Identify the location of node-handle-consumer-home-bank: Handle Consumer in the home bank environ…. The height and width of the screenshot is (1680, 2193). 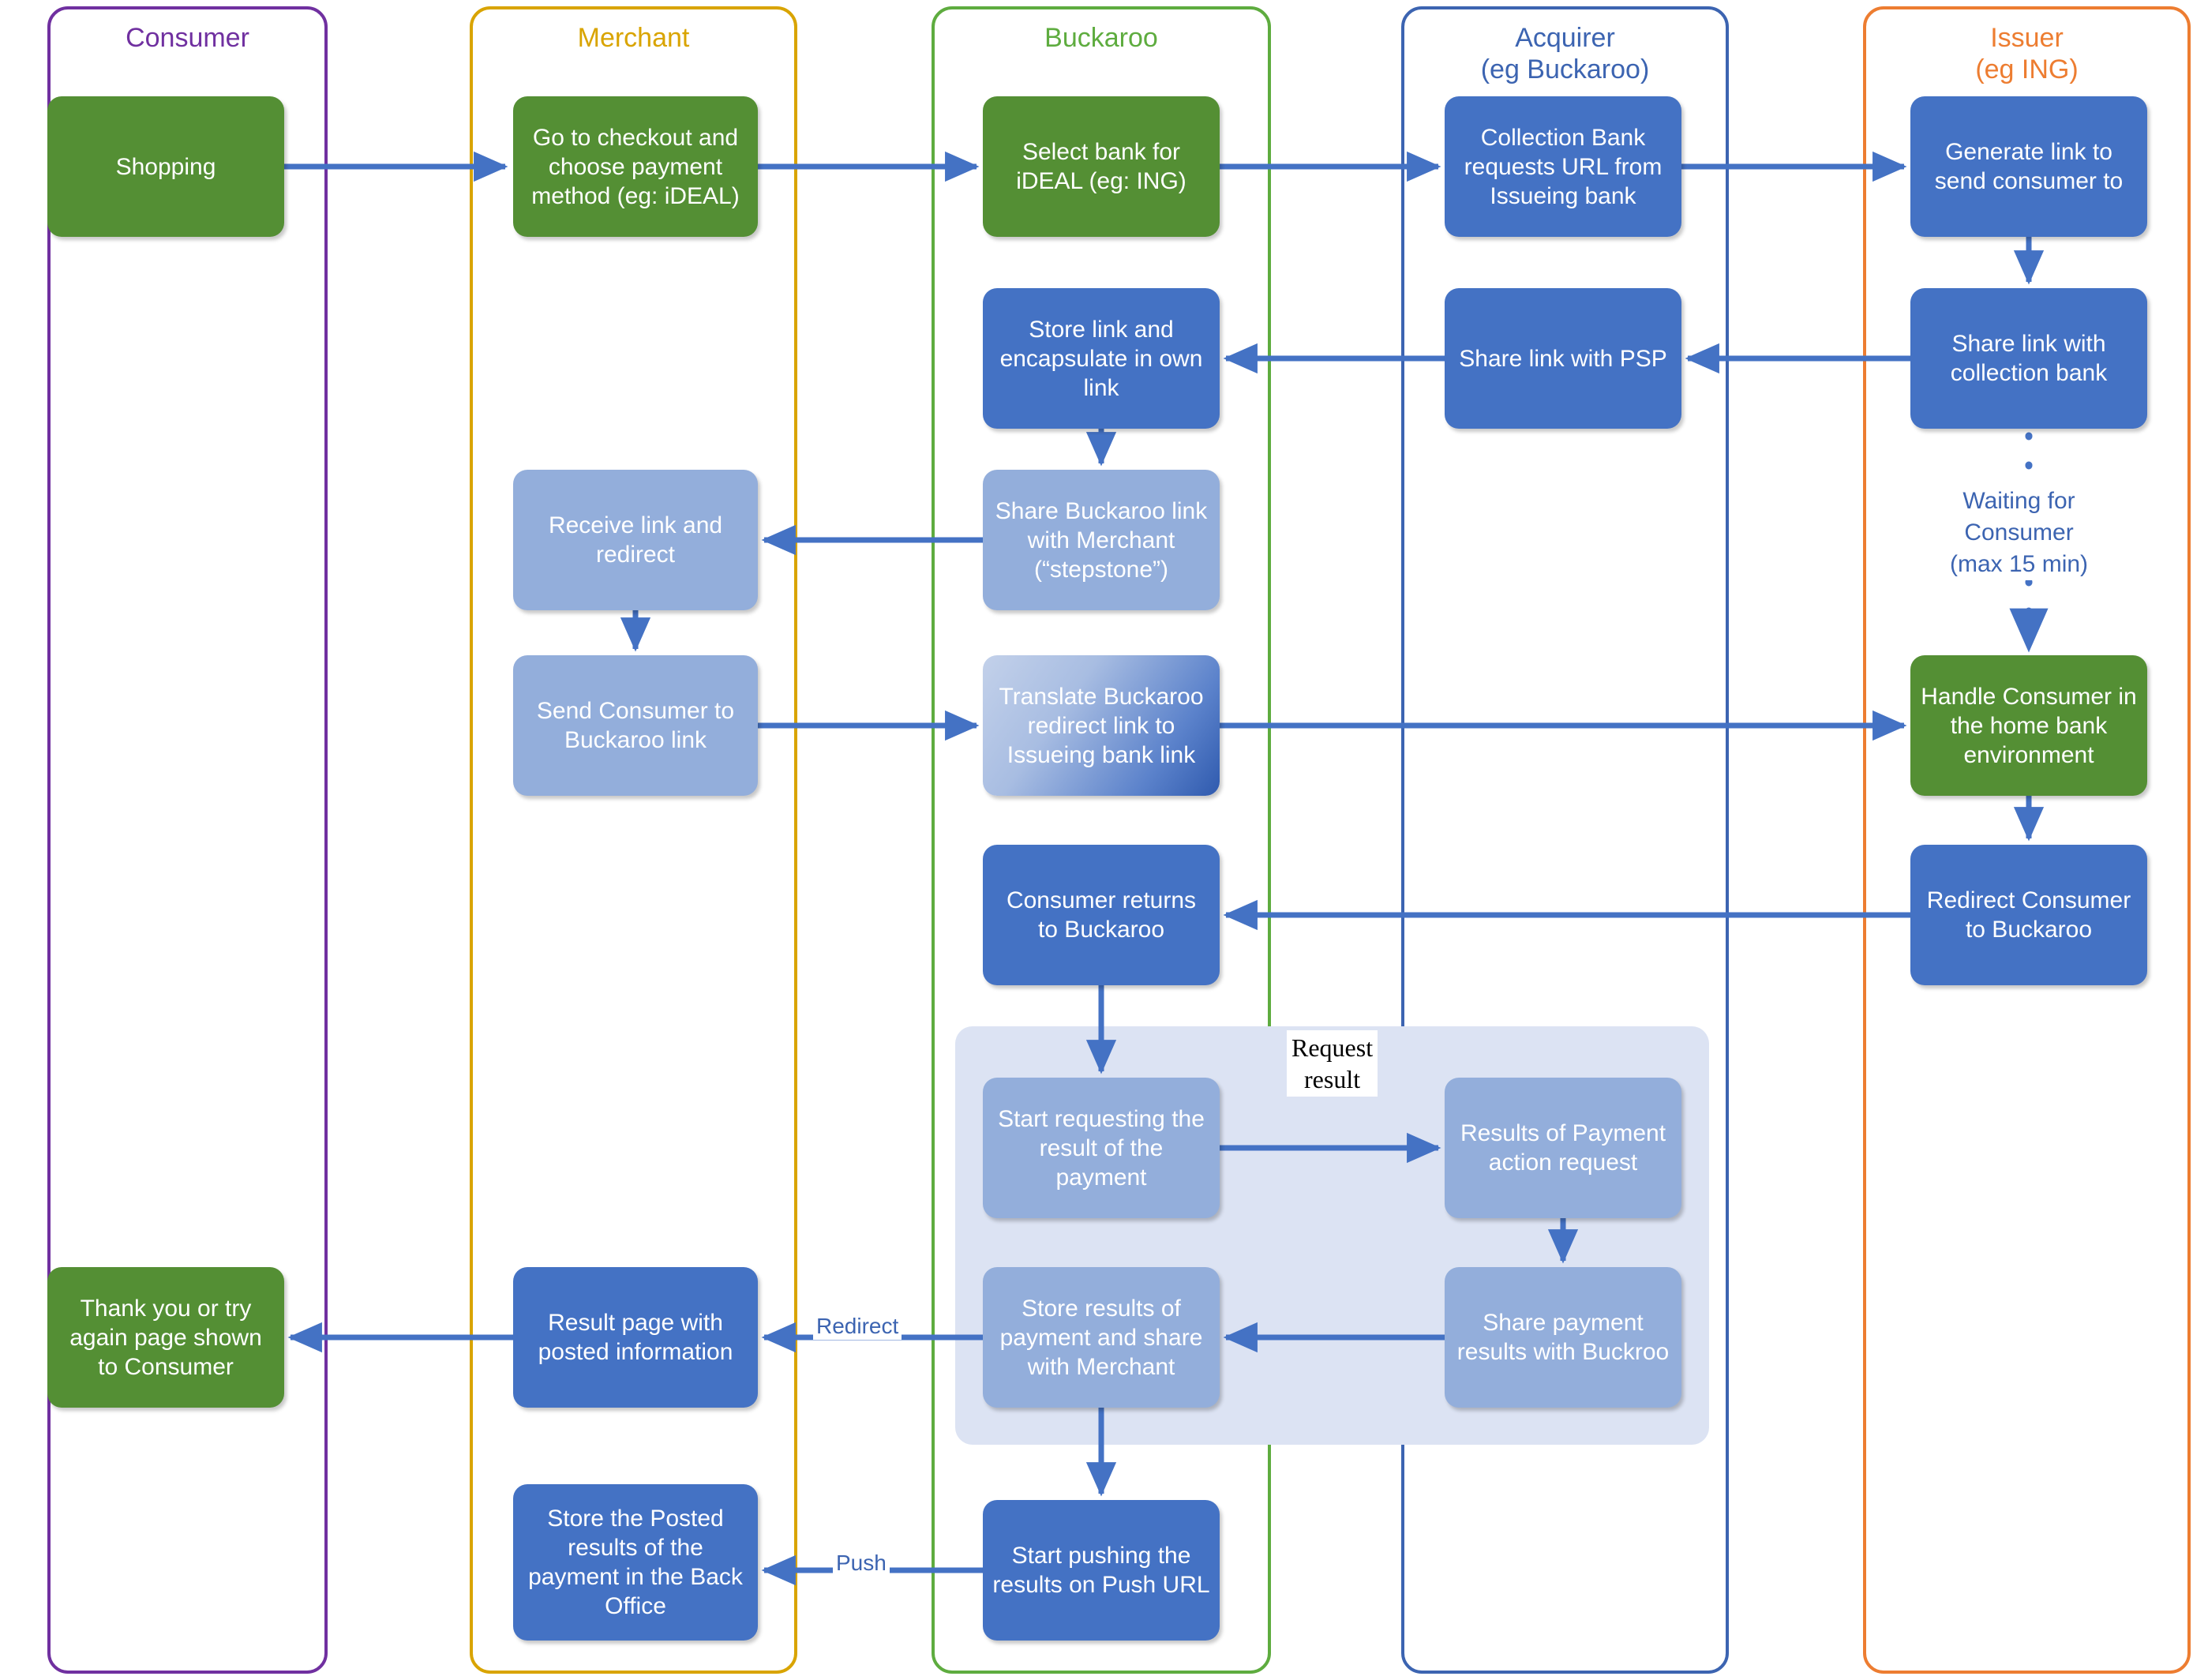
(2028, 725).